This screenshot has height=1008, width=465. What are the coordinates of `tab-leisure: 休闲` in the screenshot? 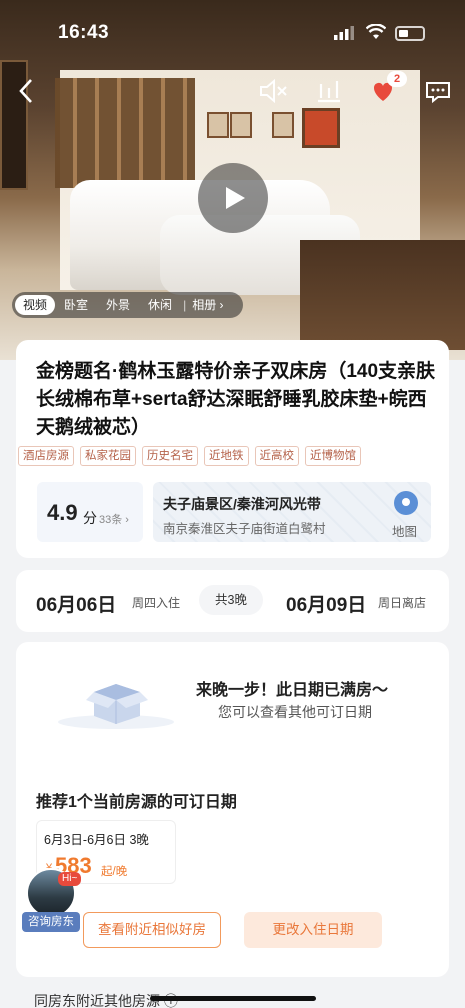 It's located at (160, 305).